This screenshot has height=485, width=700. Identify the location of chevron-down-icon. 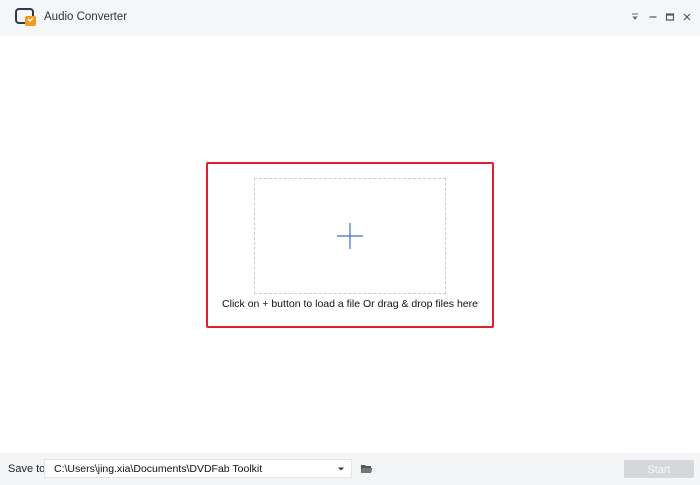
(341, 469).